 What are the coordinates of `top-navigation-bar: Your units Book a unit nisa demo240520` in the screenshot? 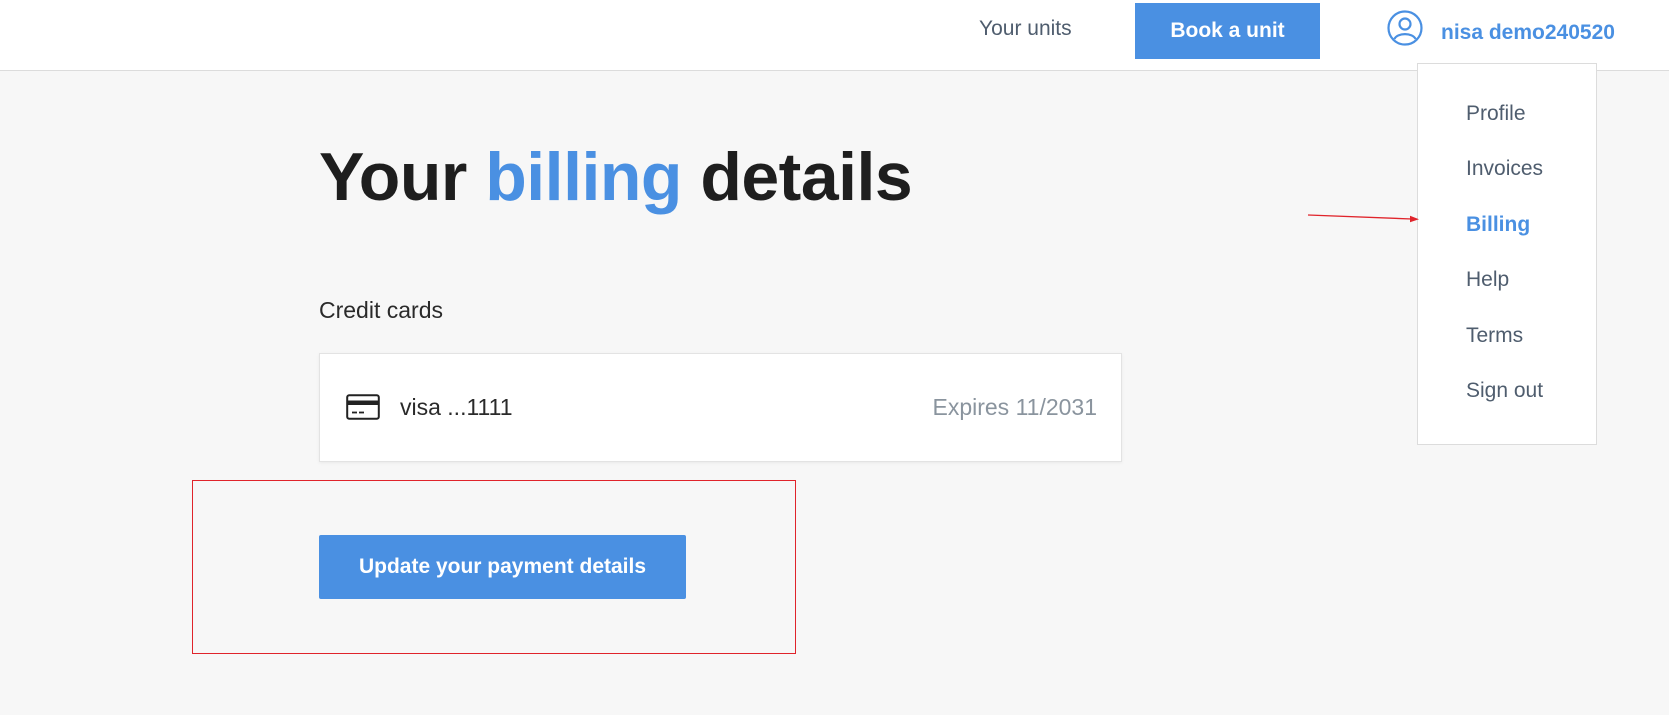 It's located at (834, 35).